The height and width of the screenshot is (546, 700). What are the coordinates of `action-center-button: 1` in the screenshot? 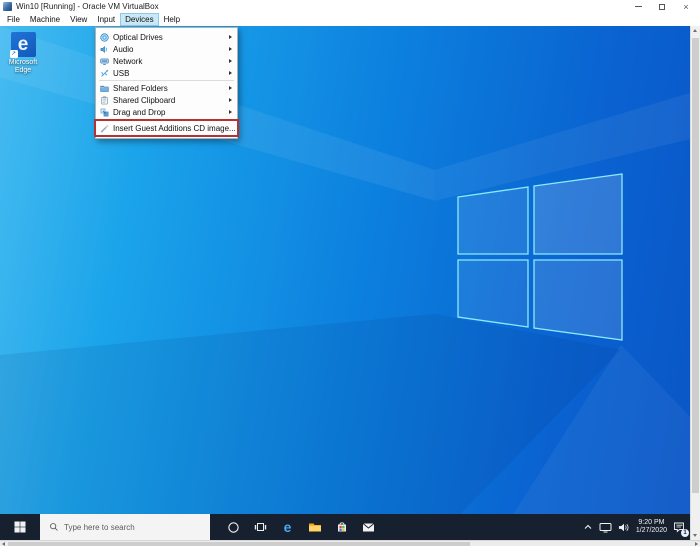 It's located at (679, 527).